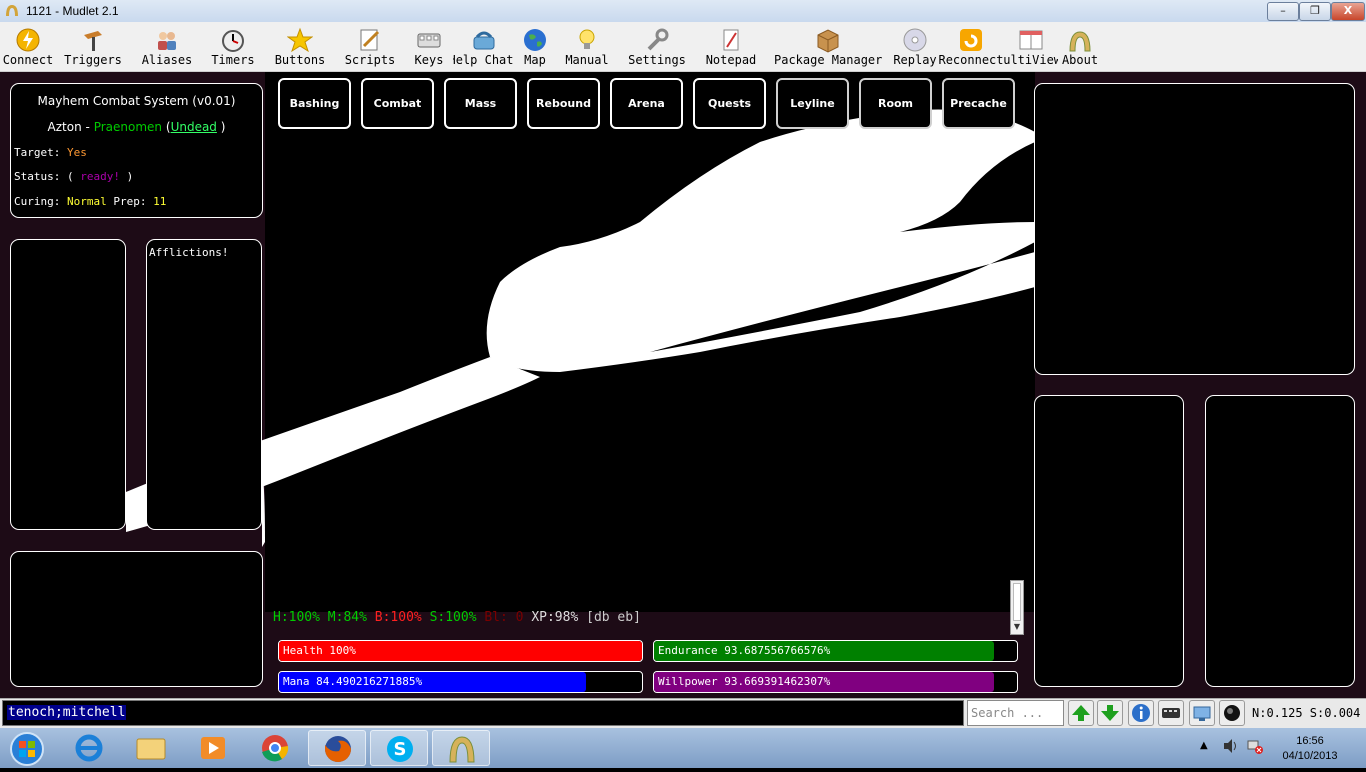 The height and width of the screenshot is (772, 1366). I want to click on taskbar-explorer, so click(151, 748).